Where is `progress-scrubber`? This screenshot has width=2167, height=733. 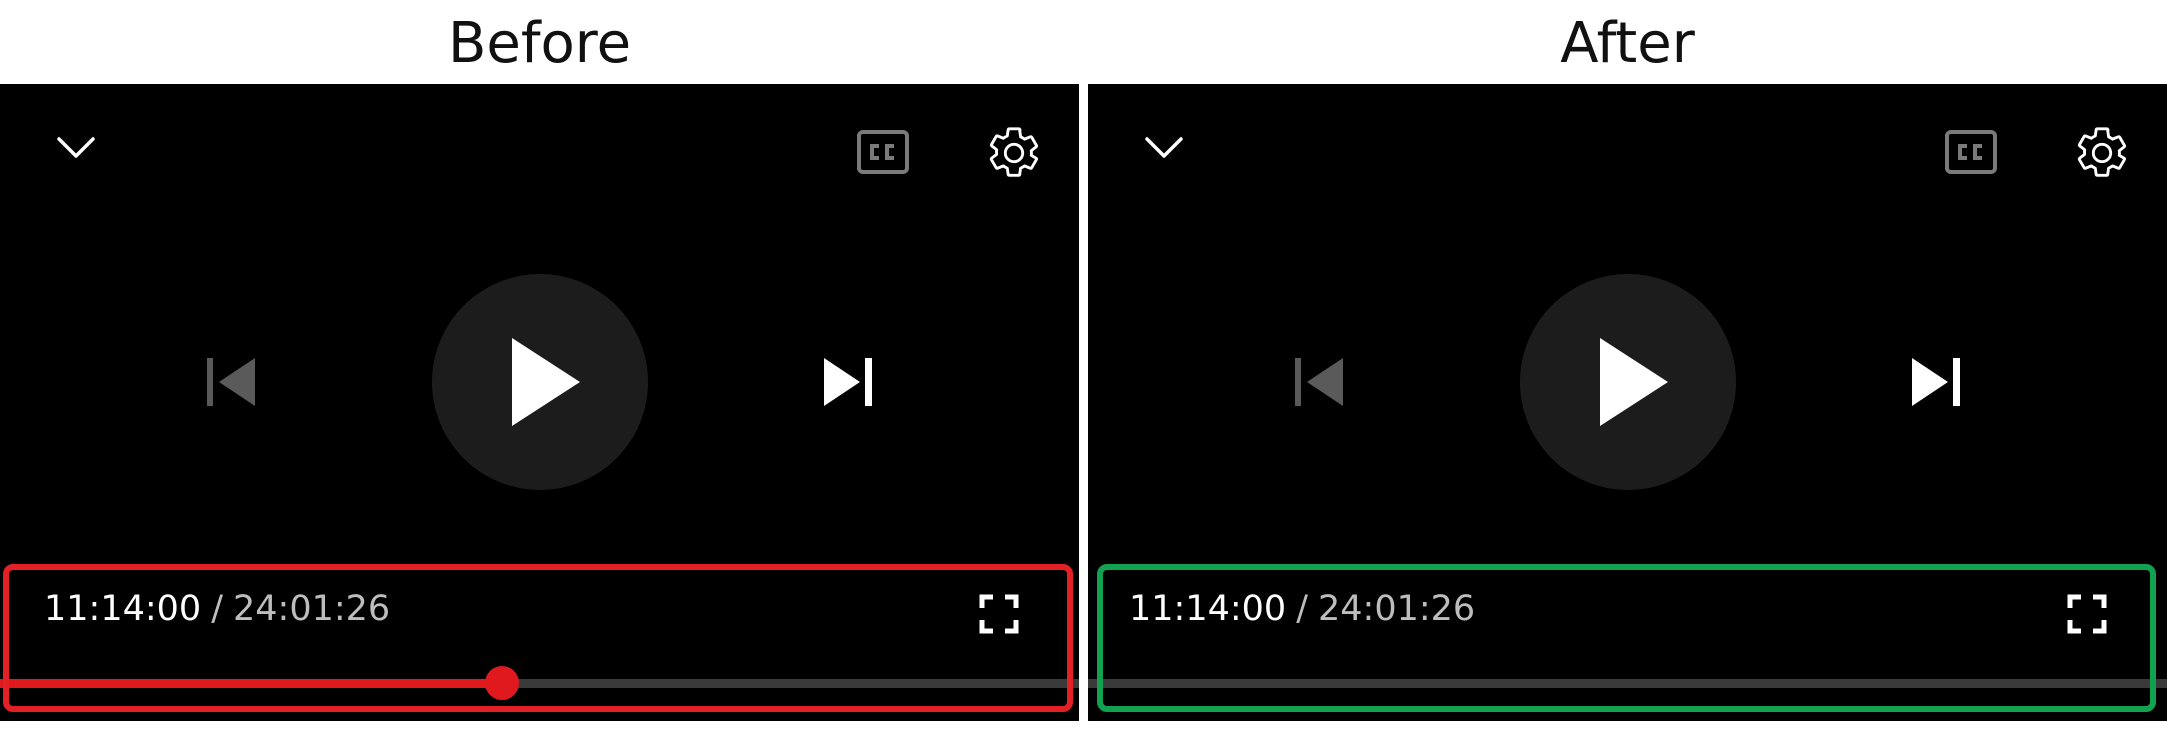 progress-scrubber is located at coordinates (501, 683).